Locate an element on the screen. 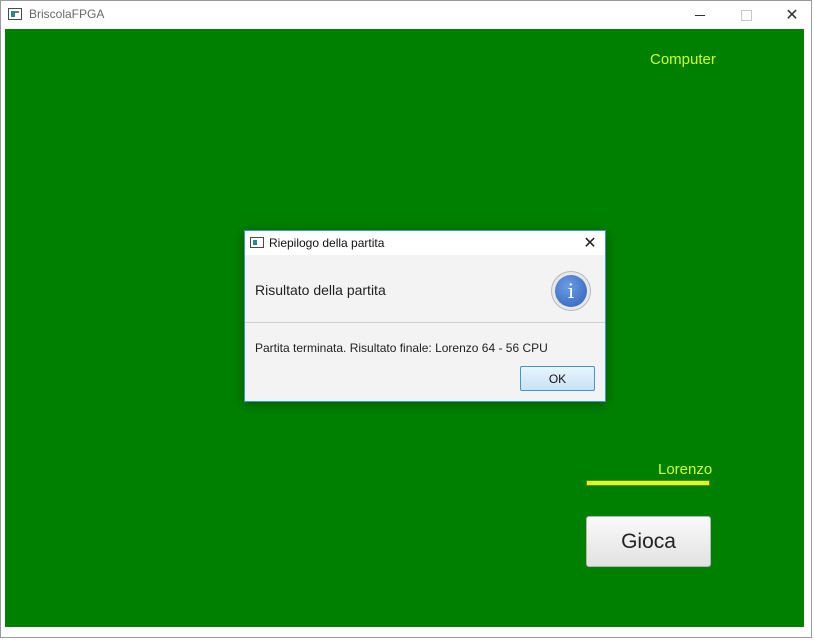 The image size is (814, 640). dialog-header-text: Risultato della partita is located at coordinates (320, 290).